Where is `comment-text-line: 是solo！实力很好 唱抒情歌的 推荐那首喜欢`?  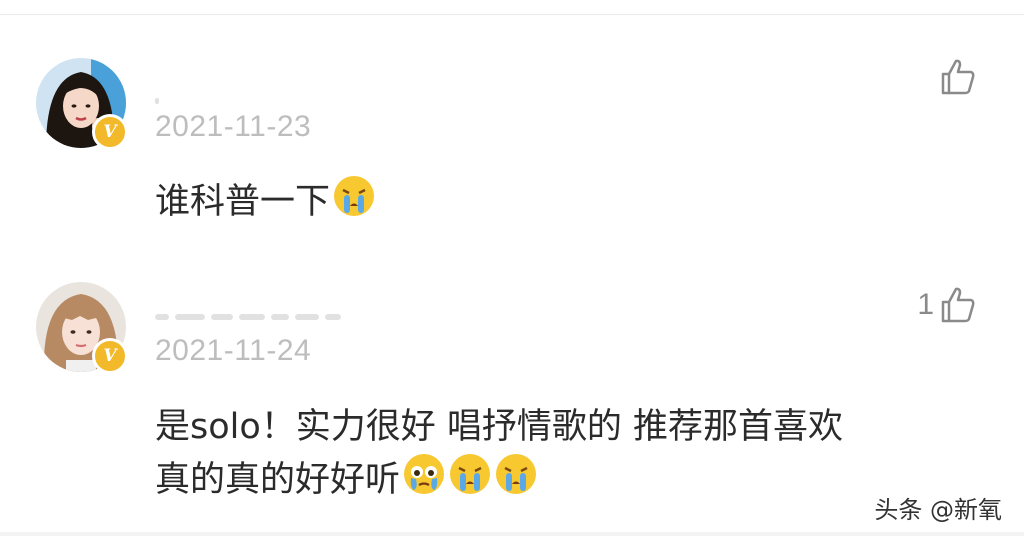
comment-text-line: 是solo！实力很好 唱抒情歌的 推荐那首喜欢 is located at coordinates (499, 427).